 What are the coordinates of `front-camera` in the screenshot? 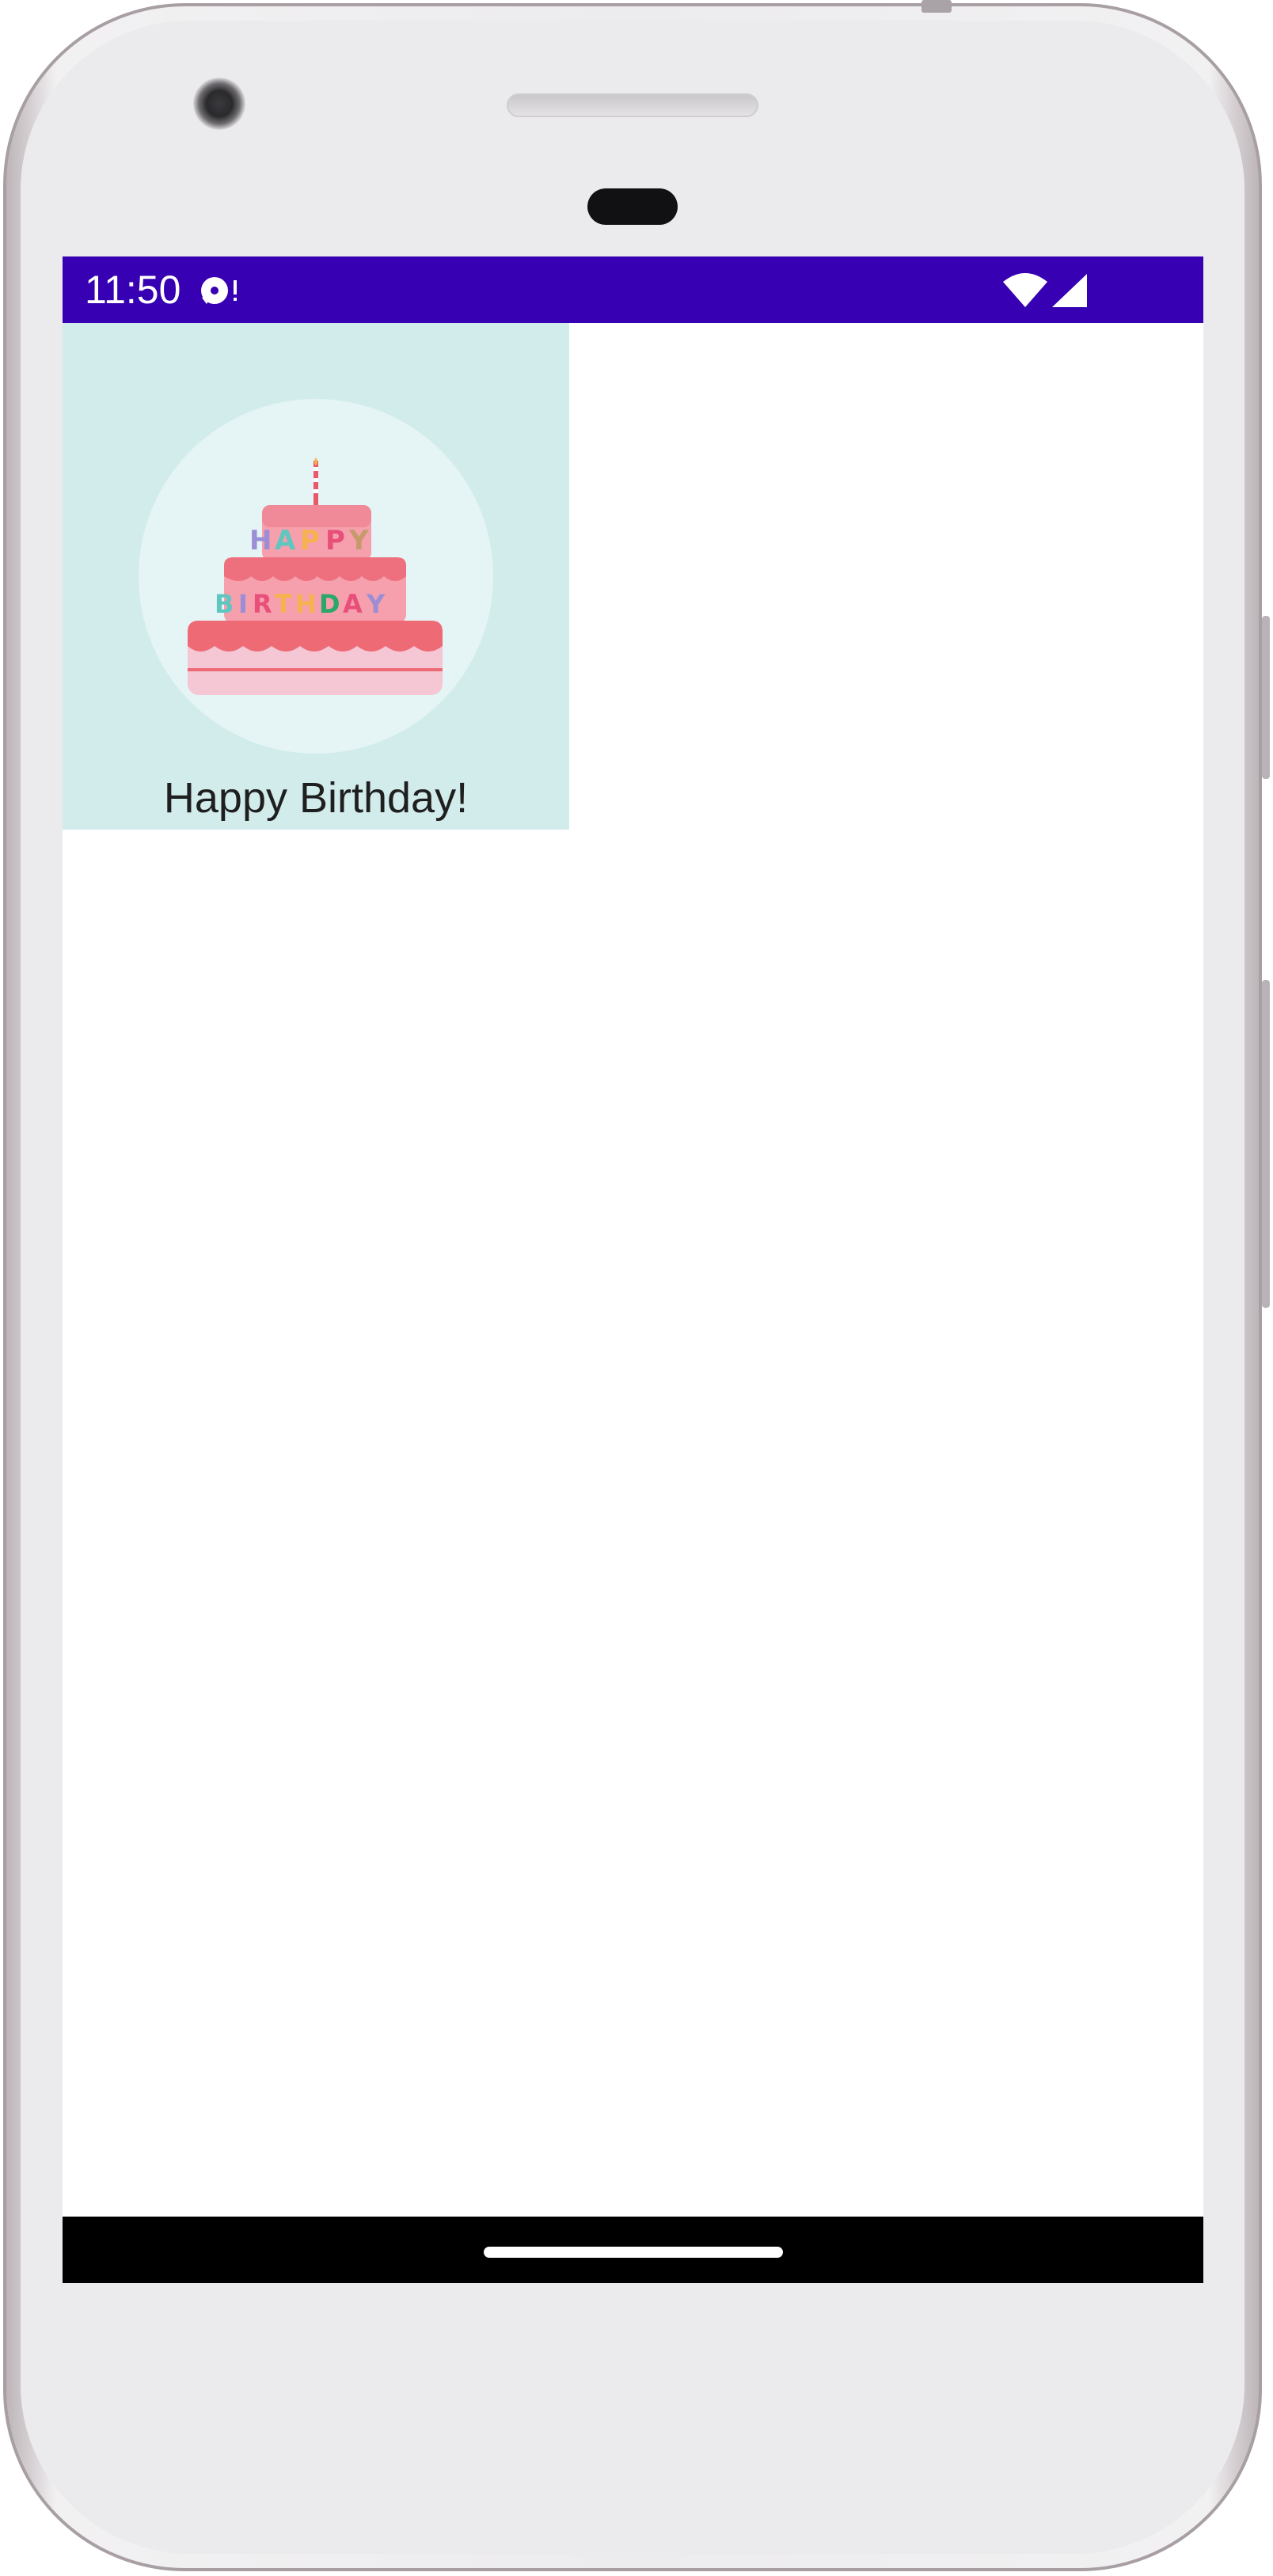 It's located at (219, 104).